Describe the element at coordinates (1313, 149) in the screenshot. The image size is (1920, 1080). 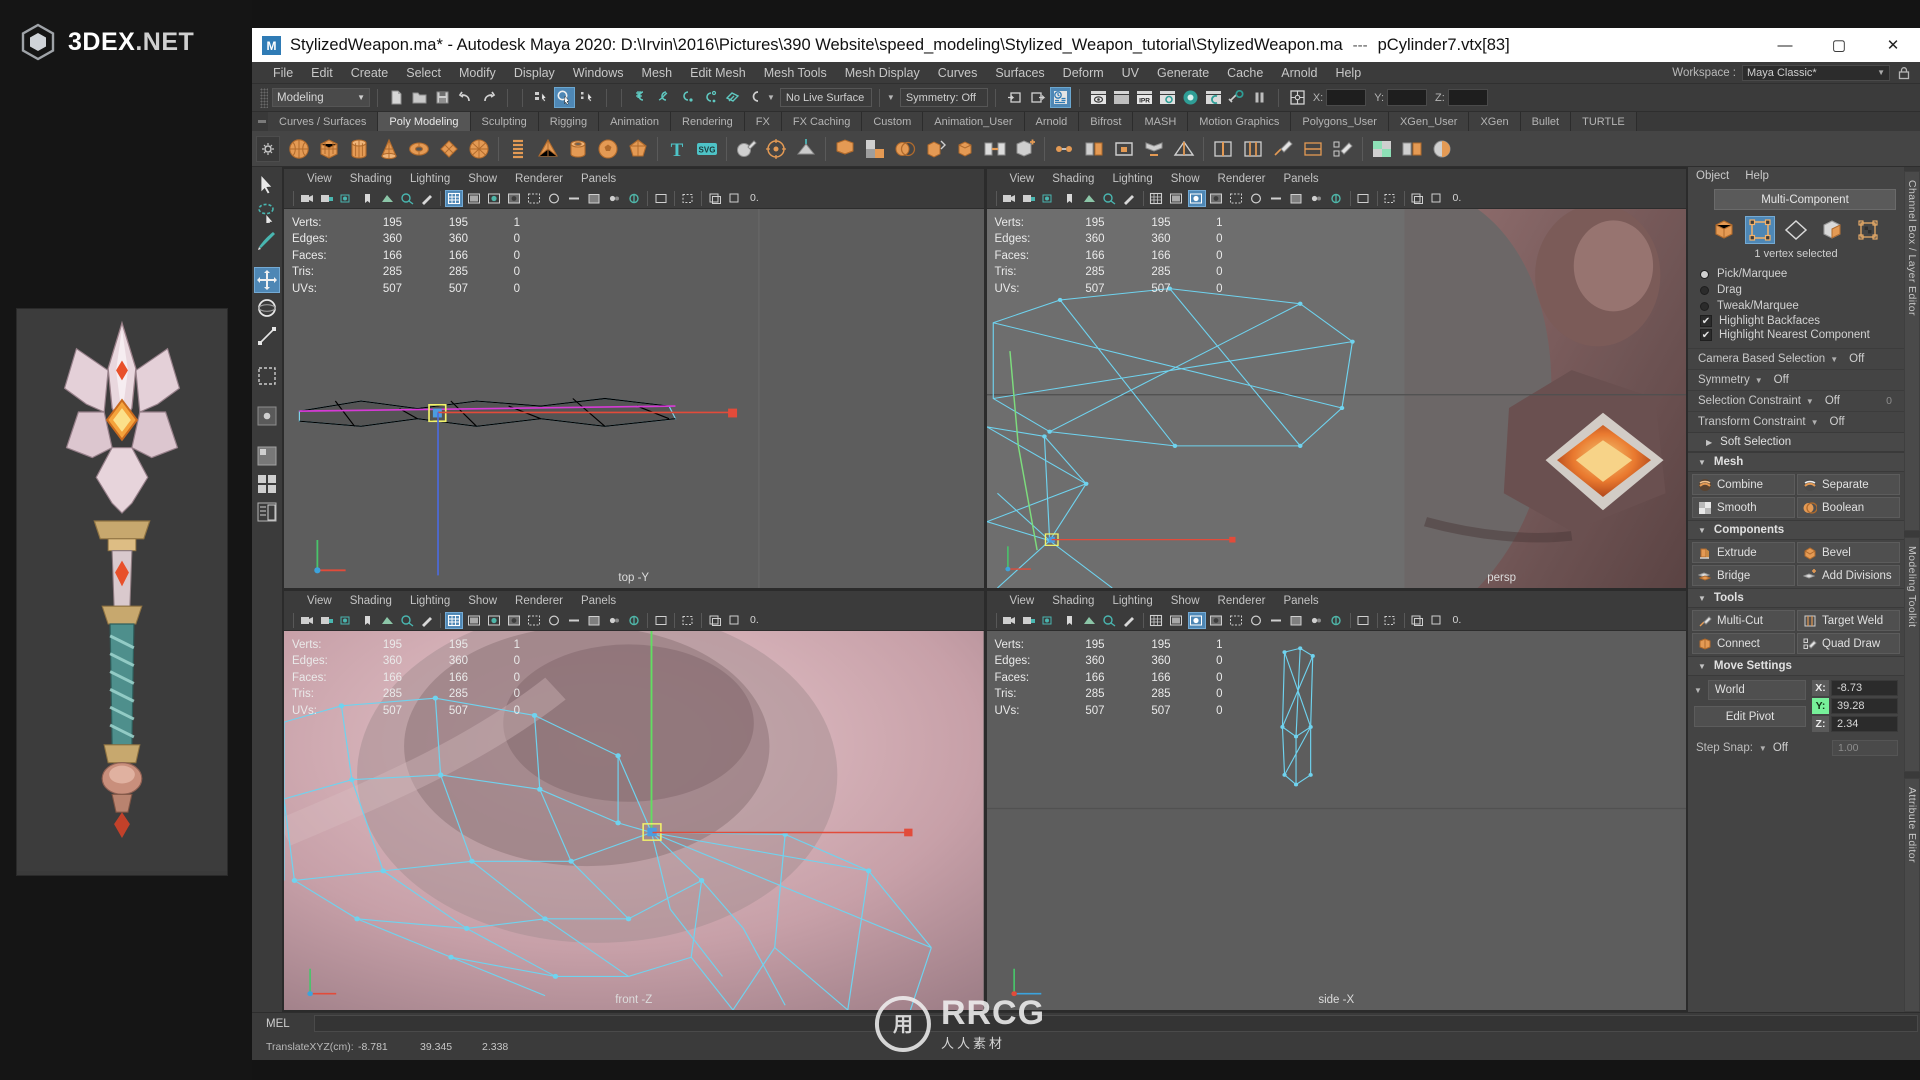
I see `poly-connect-icon` at that location.